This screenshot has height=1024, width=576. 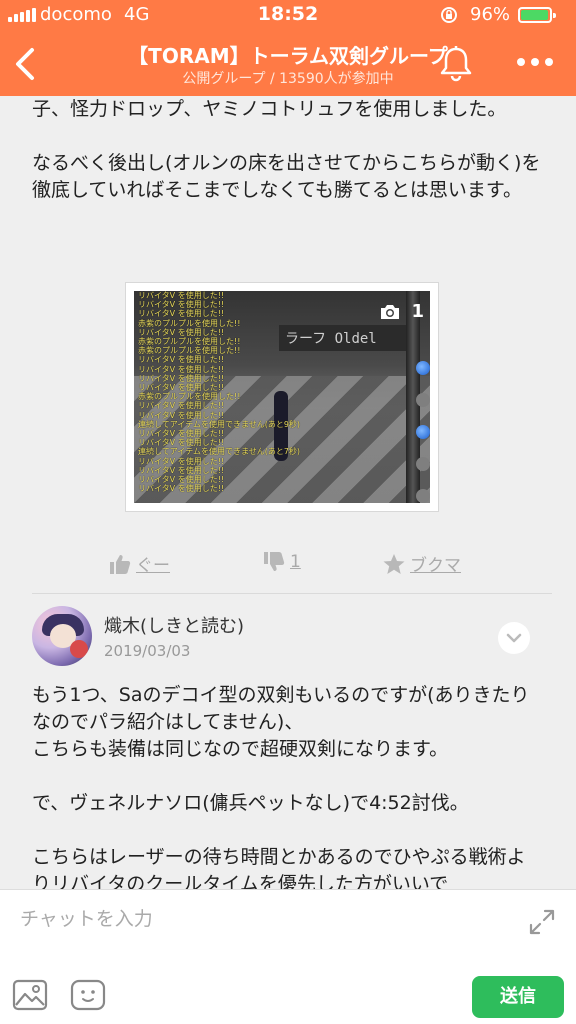 I want to click on expand-icon, so click(x=542, y=922).